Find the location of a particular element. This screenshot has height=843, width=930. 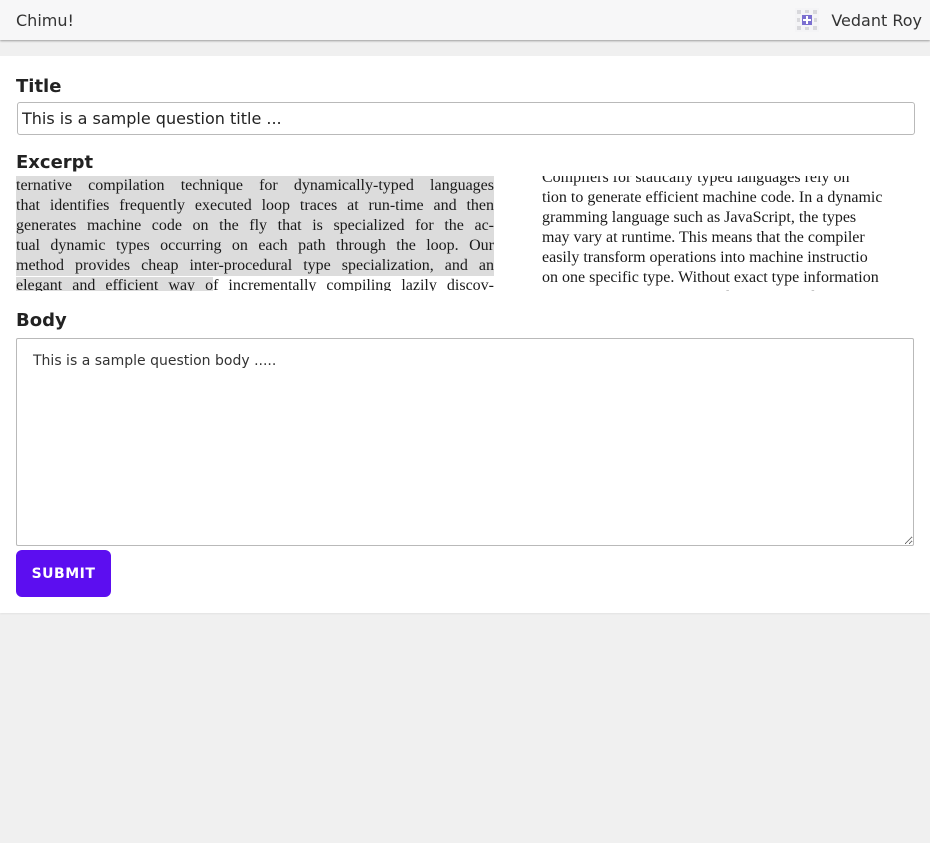

body-label: Body is located at coordinates (41, 320).